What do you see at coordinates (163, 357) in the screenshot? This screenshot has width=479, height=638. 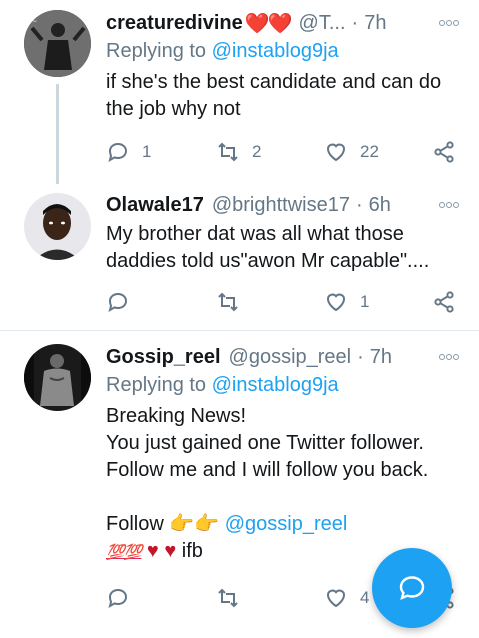 I see `display-name: Gossip_reel` at bounding box center [163, 357].